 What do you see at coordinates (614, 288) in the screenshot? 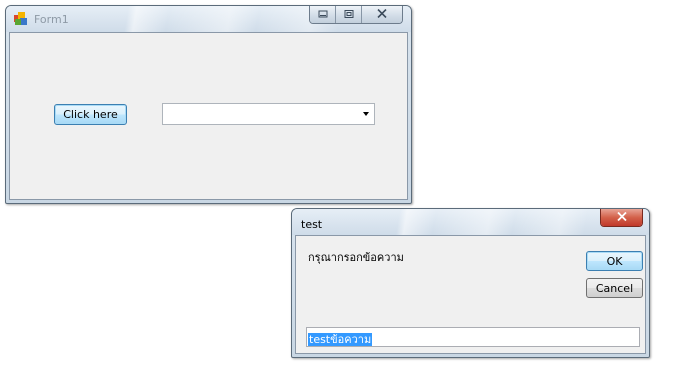
I see `cancel-button: Cancel` at bounding box center [614, 288].